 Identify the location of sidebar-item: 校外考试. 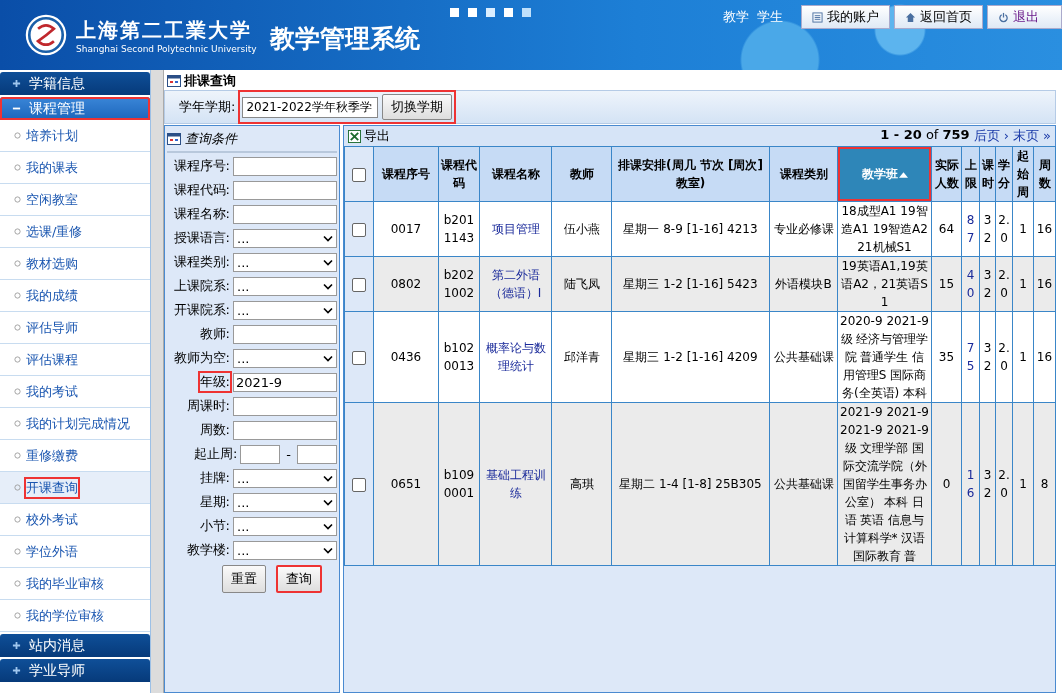
(75, 520).